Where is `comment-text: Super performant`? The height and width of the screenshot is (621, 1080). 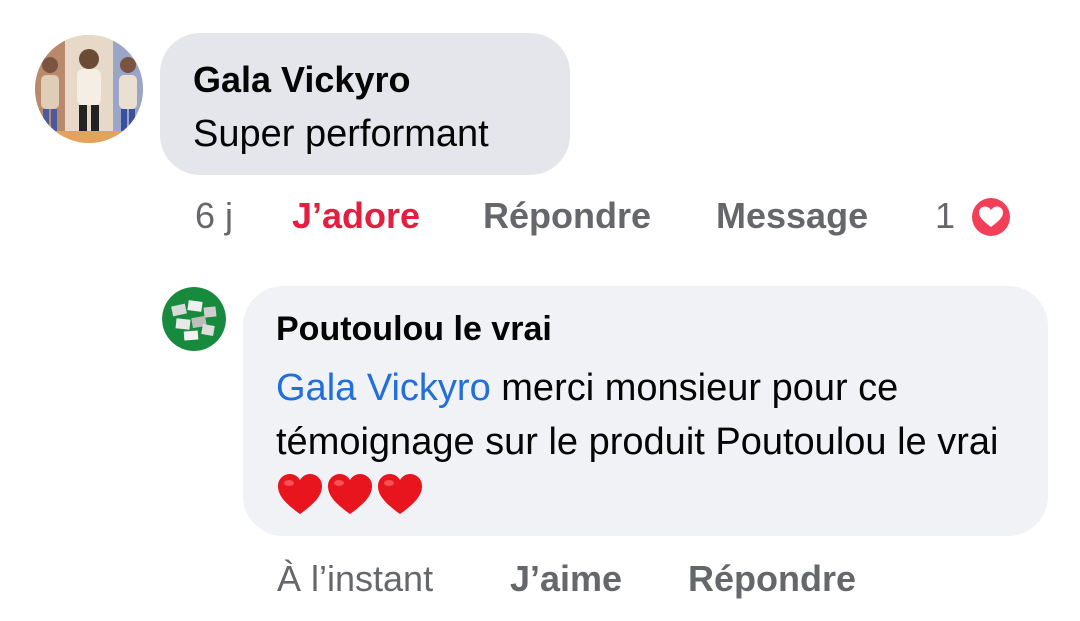 comment-text: Super performant is located at coordinates (341, 134).